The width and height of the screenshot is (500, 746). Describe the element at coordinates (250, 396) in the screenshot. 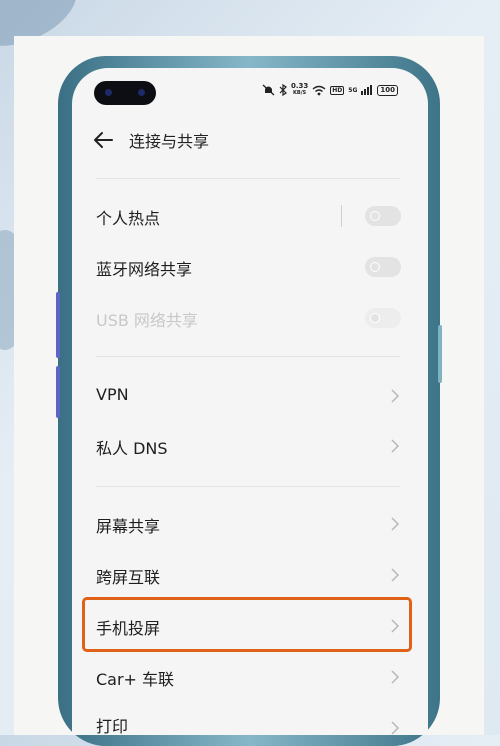

I see `row-vpn: VPN` at that location.